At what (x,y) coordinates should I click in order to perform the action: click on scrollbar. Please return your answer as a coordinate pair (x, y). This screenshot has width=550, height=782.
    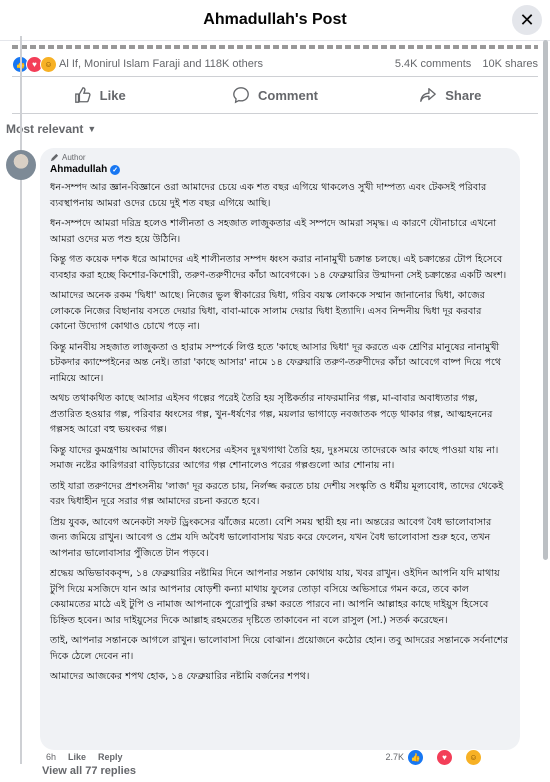
    Looking at the image, I should click on (545, 300).